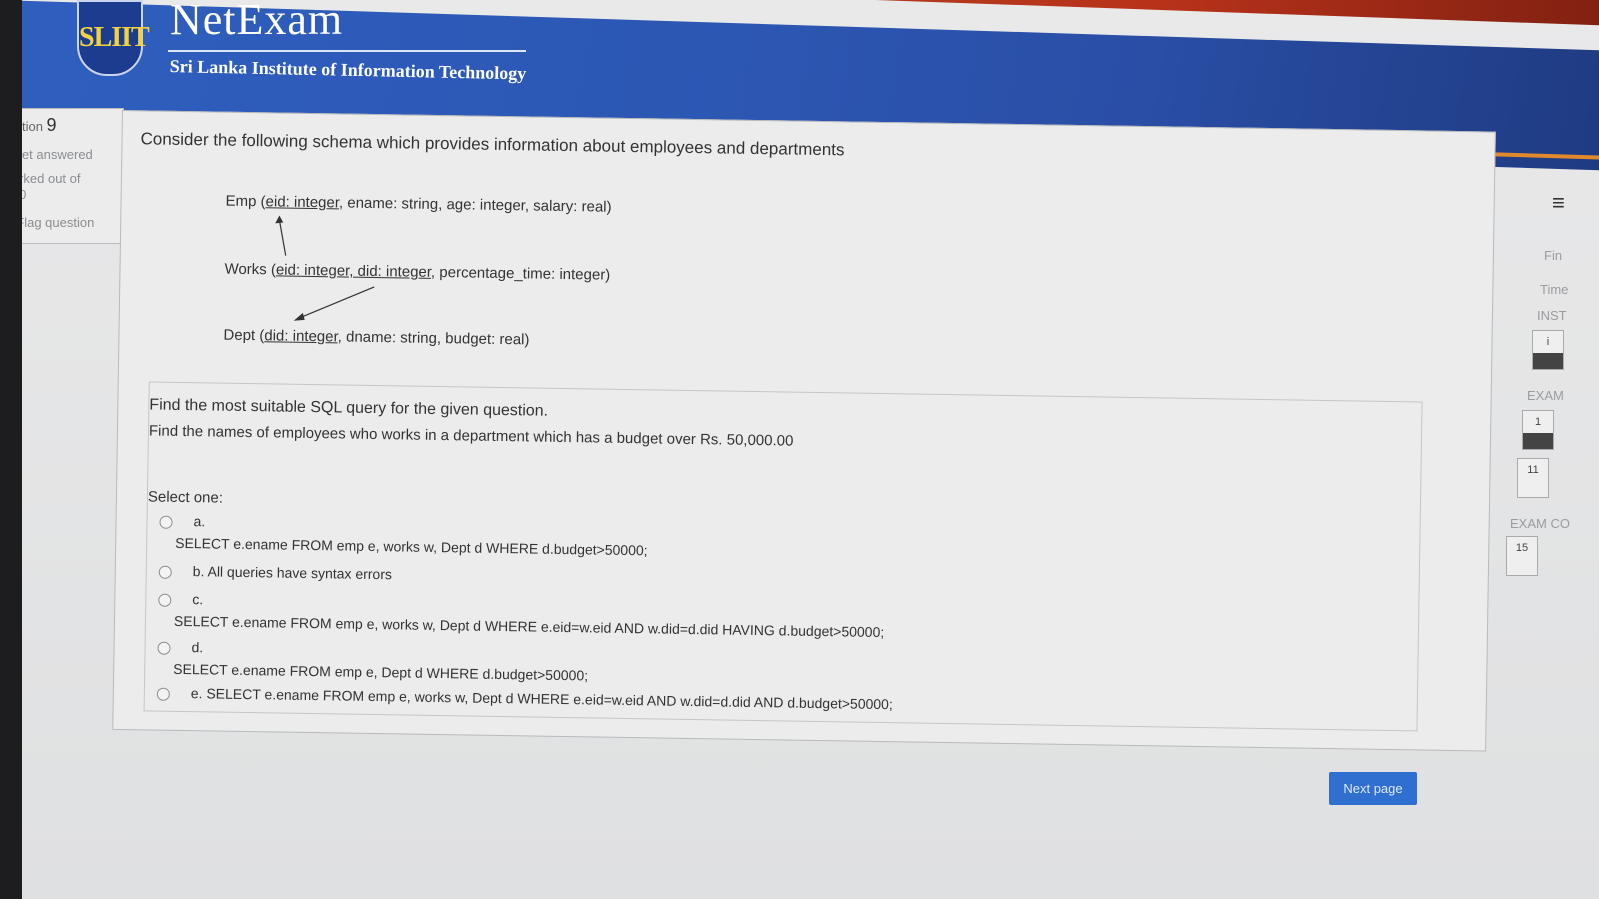 This screenshot has width=1599, height=899. What do you see at coordinates (1522, 556) in the screenshot?
I see `question-nav-box-15: 15` at bounding box center [1522, 556].